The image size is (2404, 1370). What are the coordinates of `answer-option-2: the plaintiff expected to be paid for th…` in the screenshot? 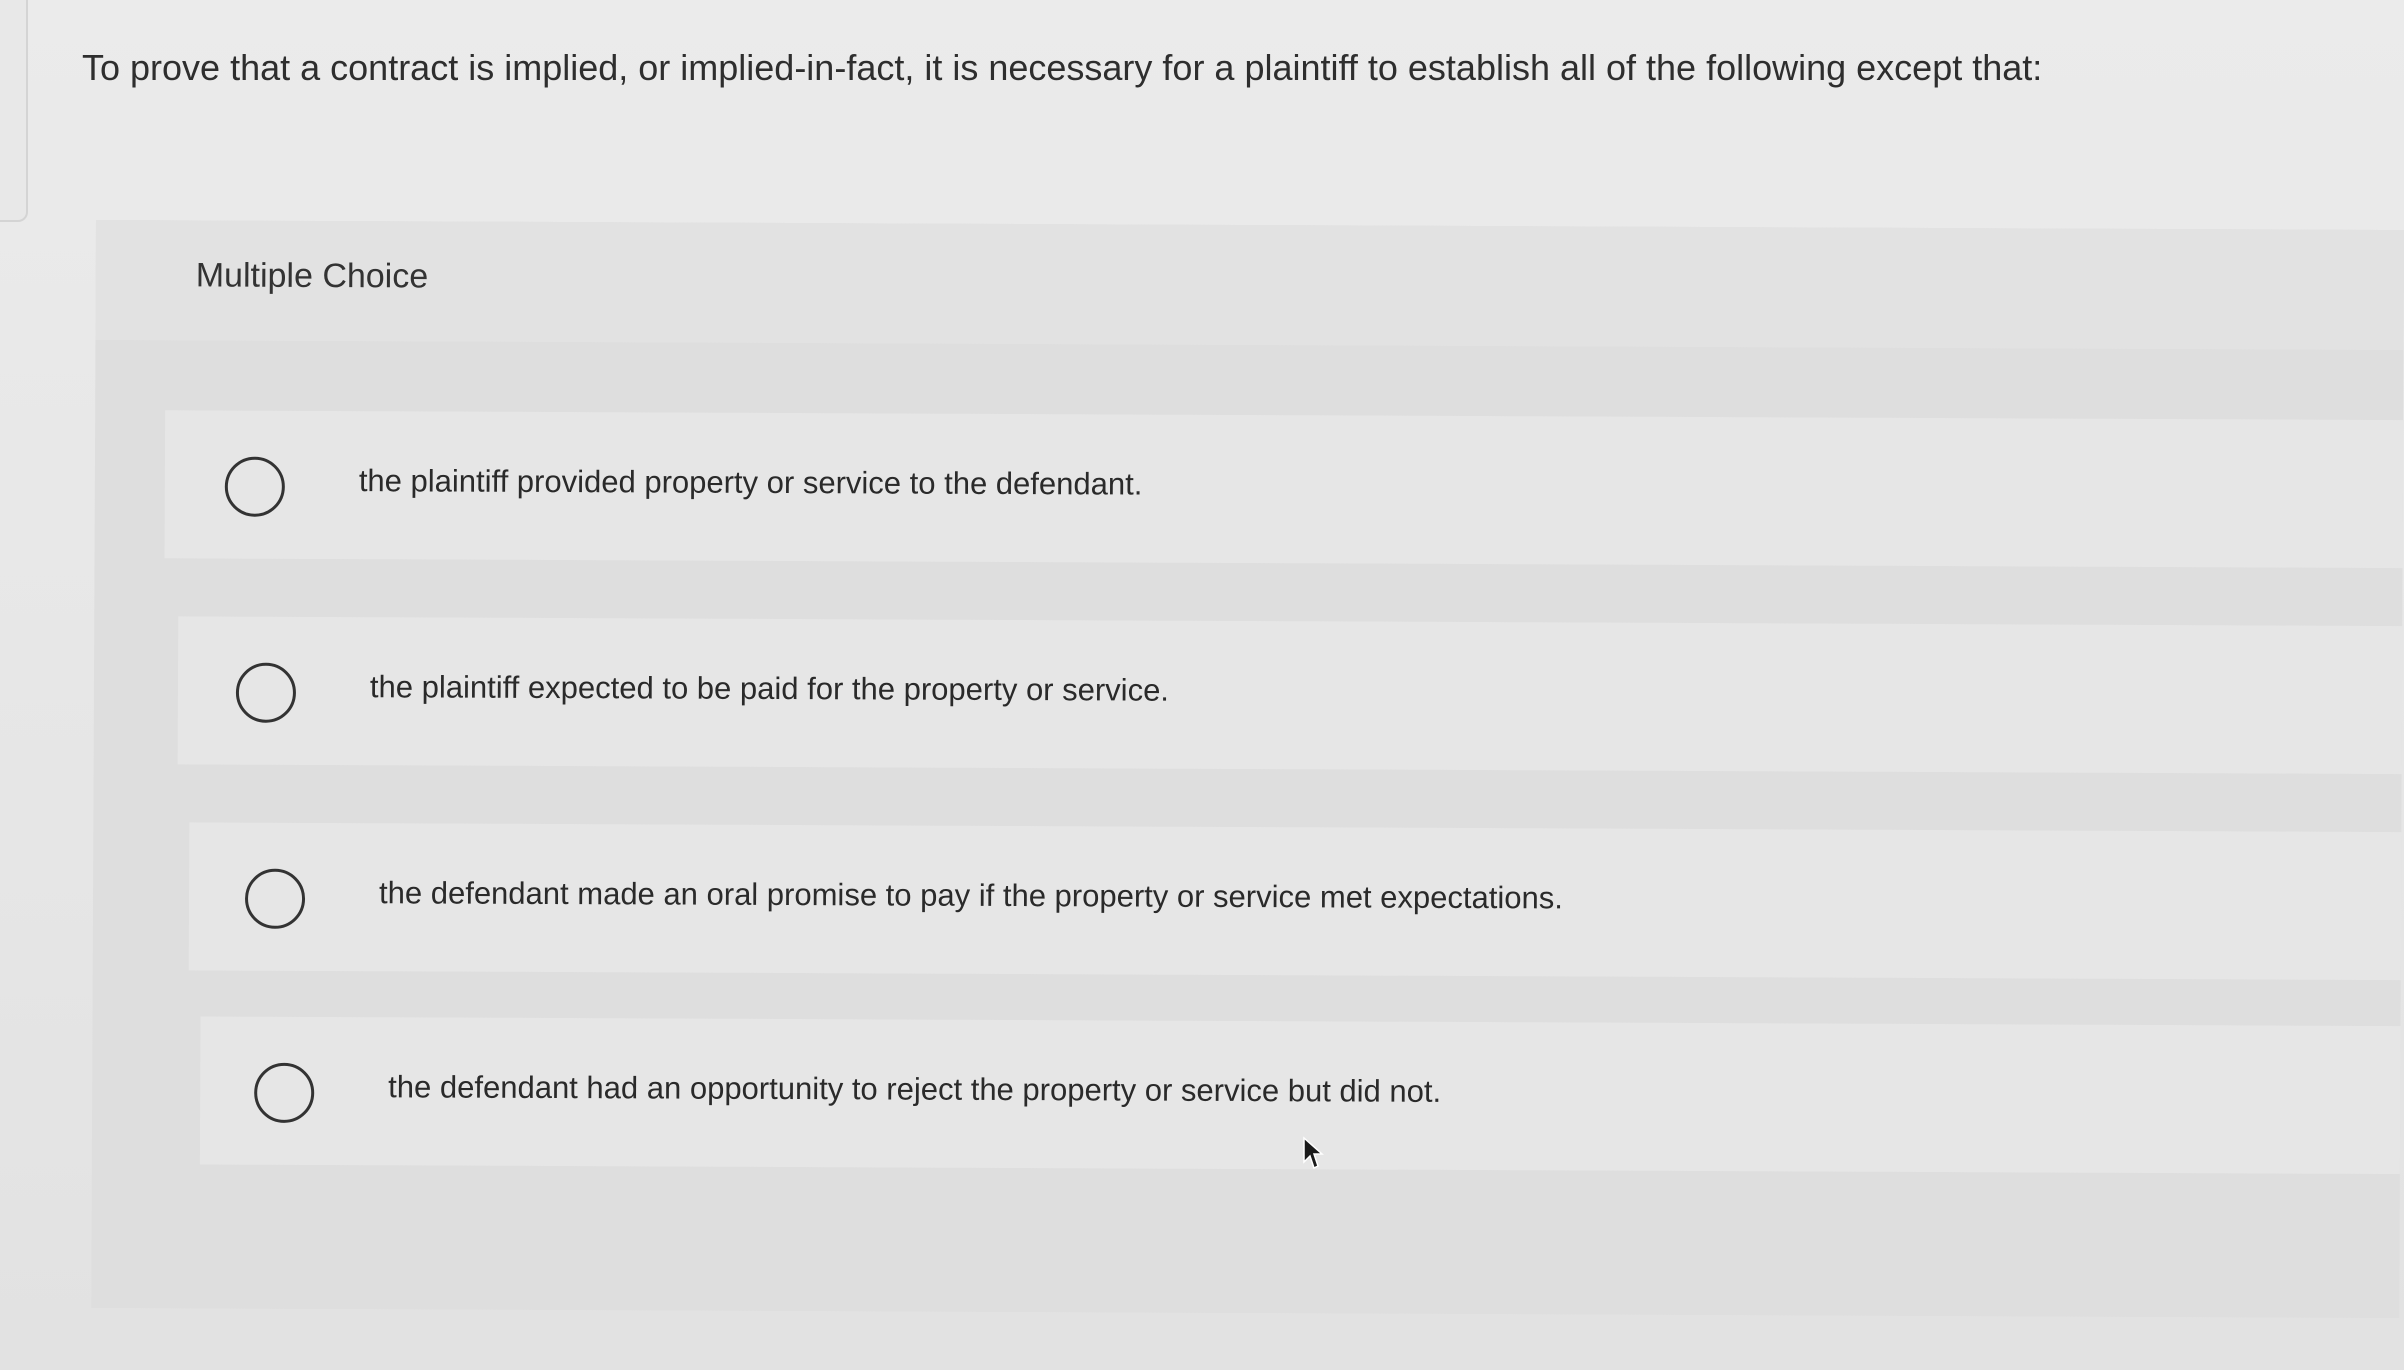 It's located at (1290, 695).